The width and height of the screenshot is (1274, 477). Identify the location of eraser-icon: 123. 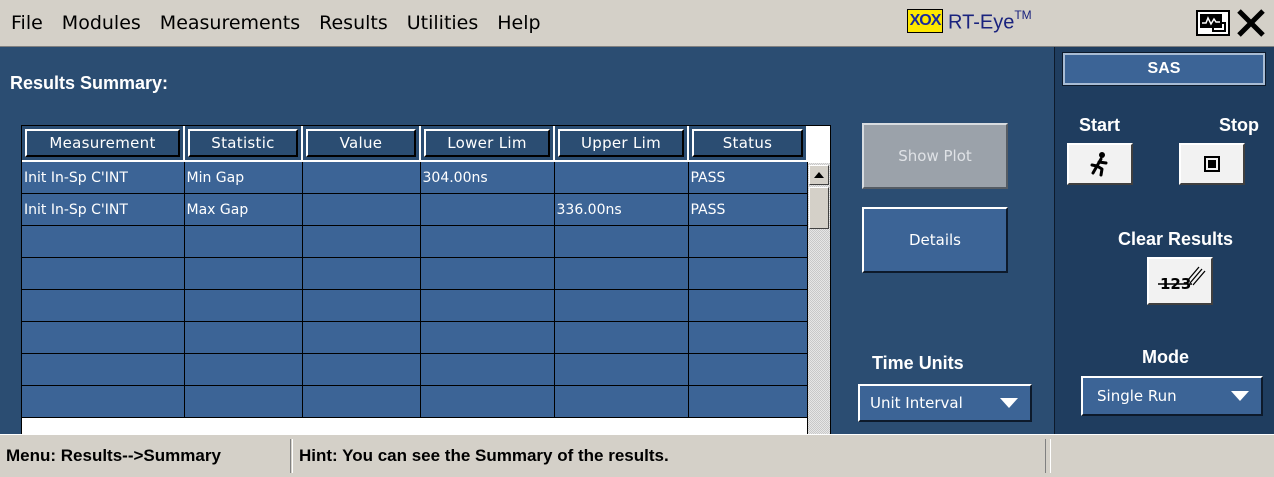
(1182, 279).